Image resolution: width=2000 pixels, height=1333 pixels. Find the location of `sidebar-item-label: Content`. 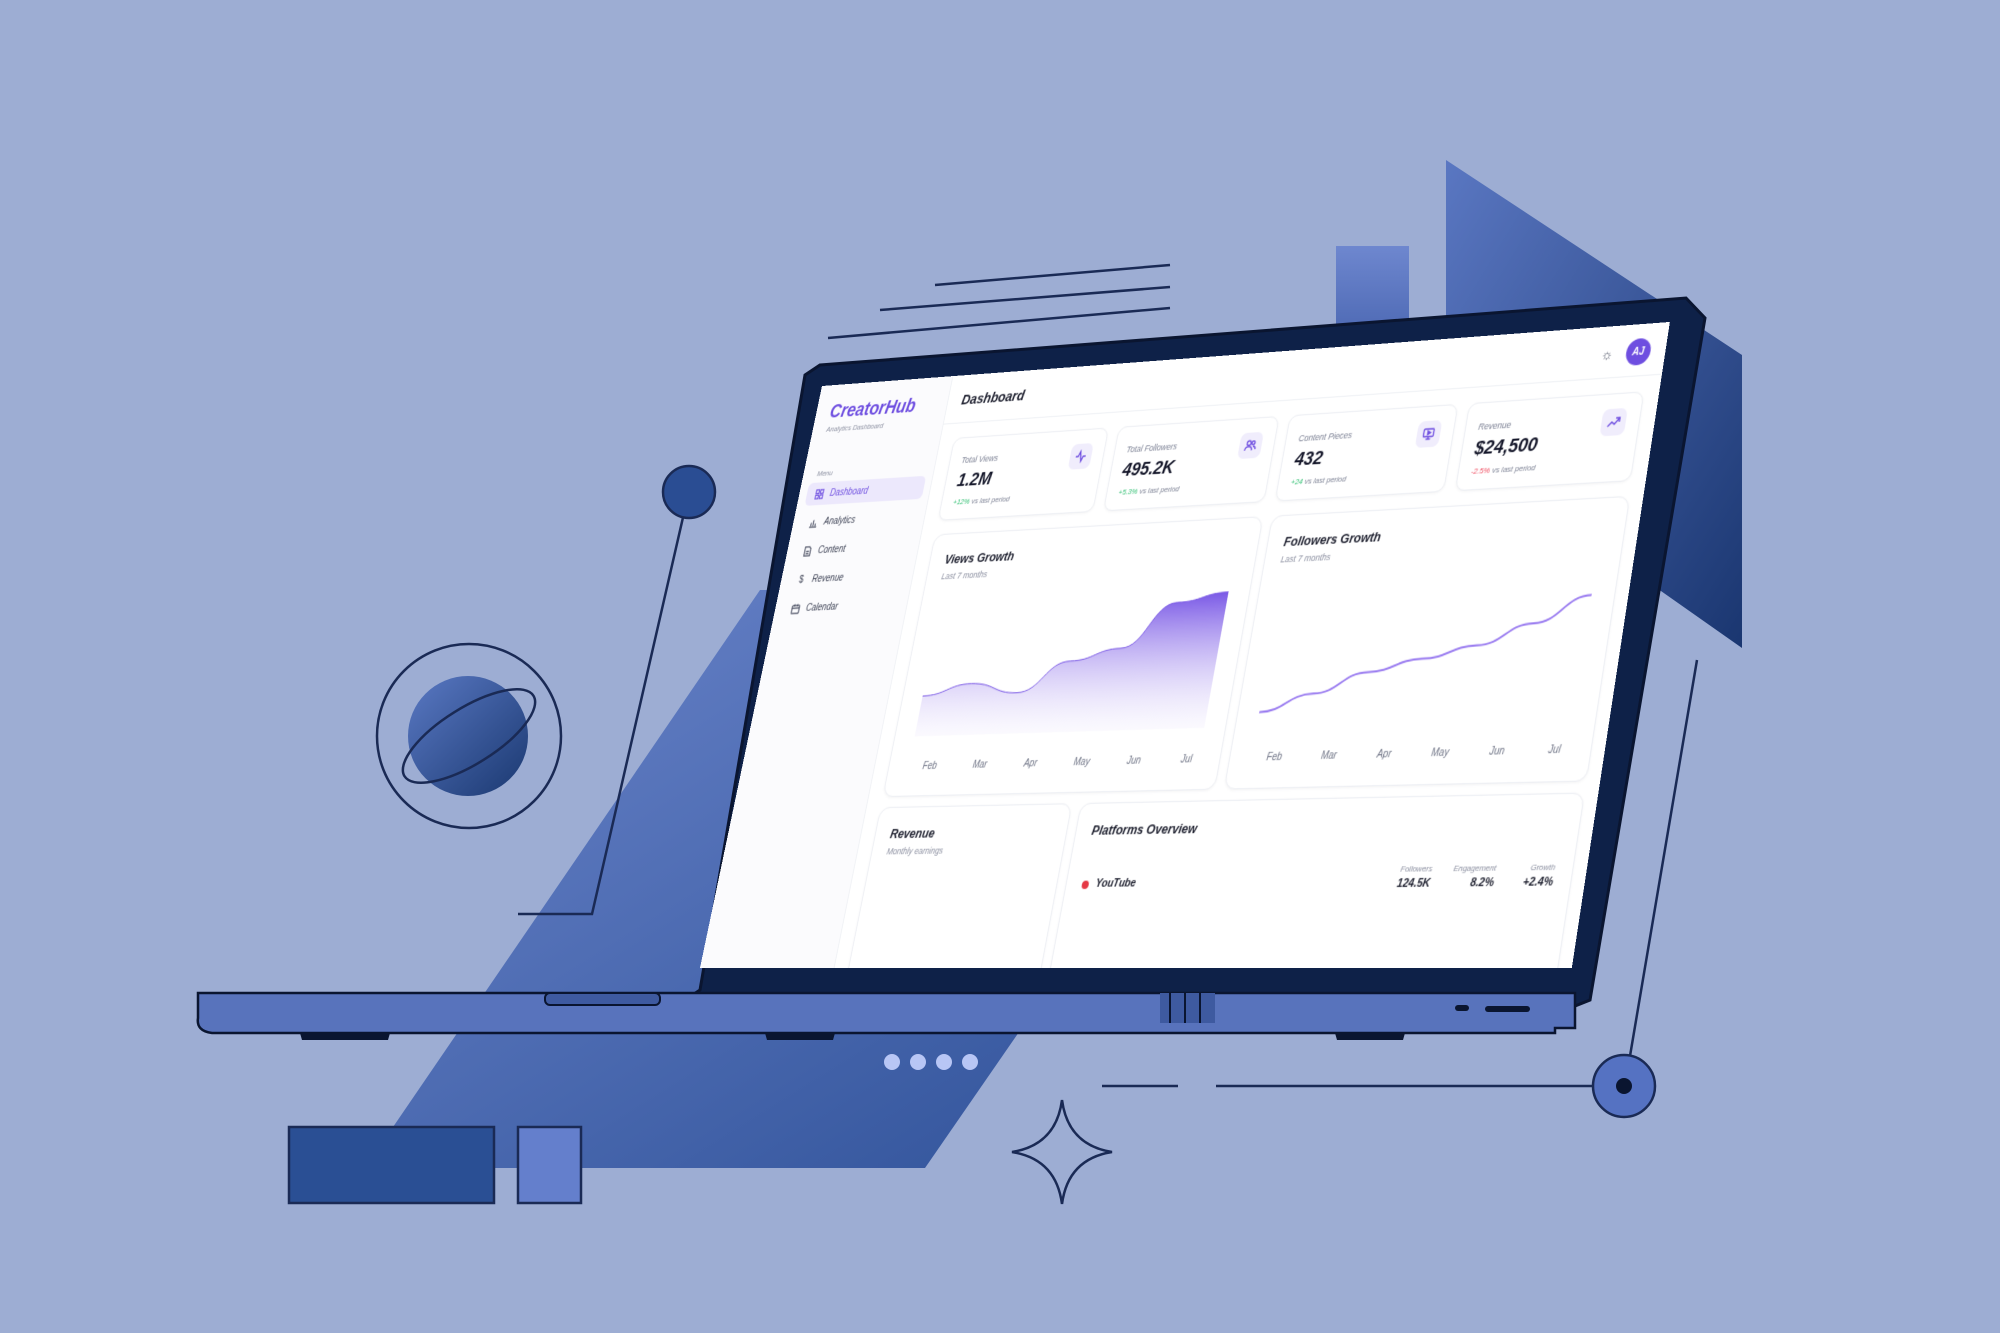

sidebar-item-label: Content is located at coordinates (831, 549).